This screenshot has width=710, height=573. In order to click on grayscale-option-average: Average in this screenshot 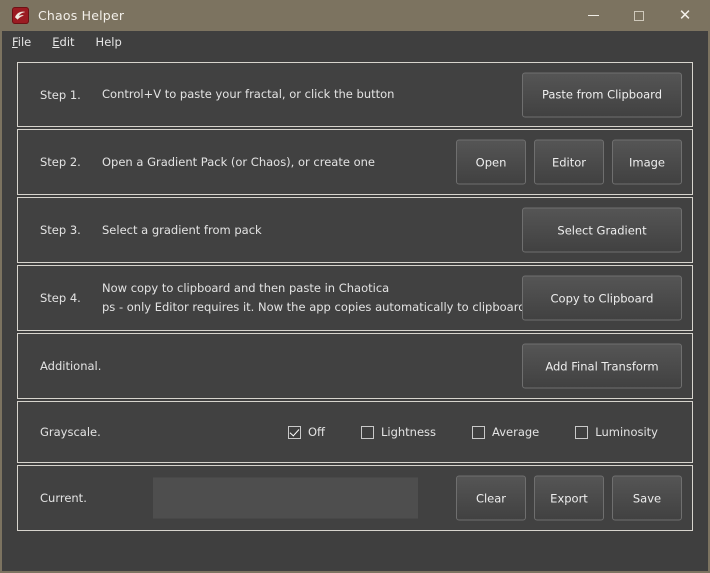, I will do `click(505, 432)`.